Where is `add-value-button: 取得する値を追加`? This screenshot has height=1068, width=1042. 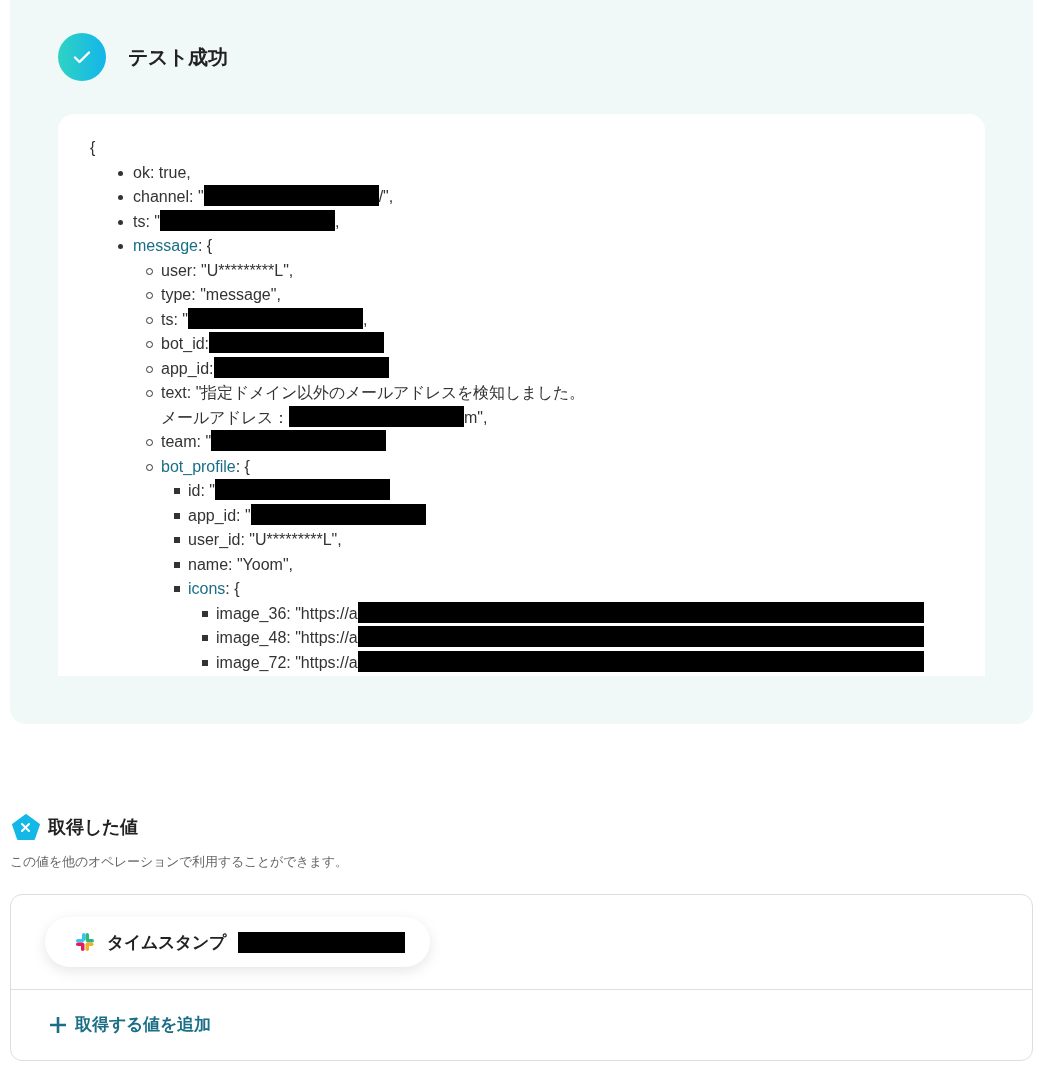
add-value-button: 取得する値を追加 is located at coordinates (130, 1024).